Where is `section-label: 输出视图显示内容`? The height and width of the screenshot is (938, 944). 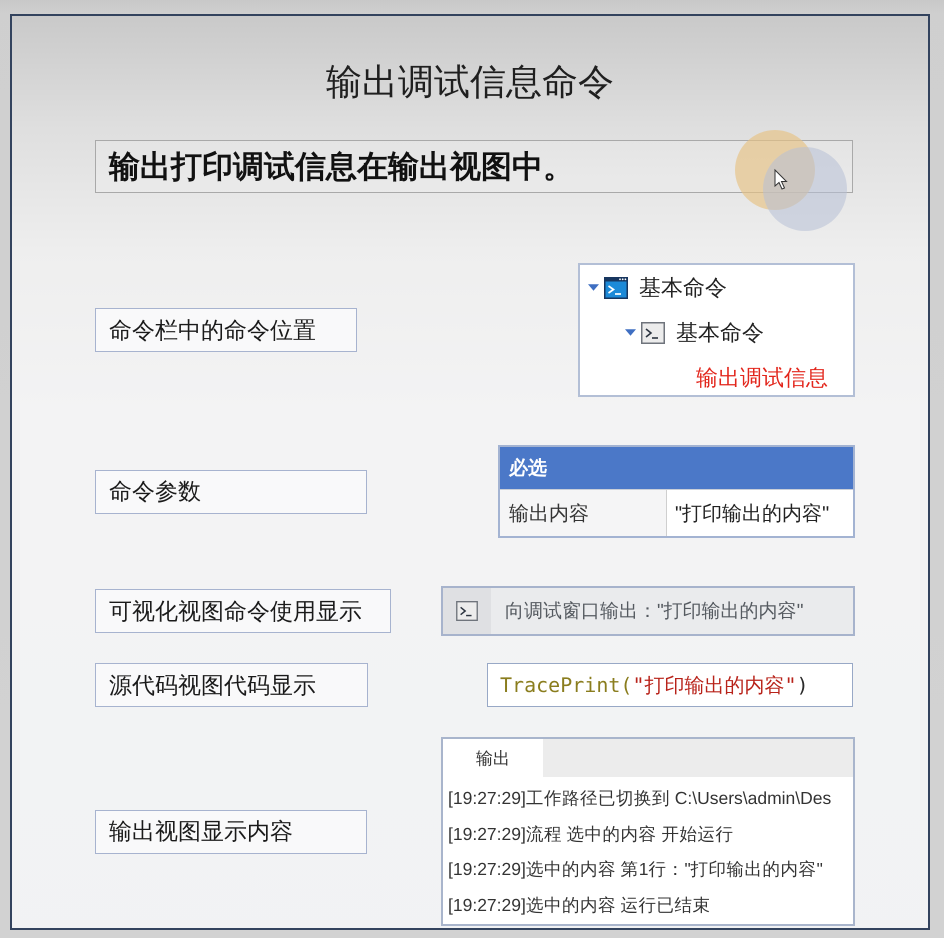 section-label: 输出视图显示内容 is located at coordinates (231, 832).